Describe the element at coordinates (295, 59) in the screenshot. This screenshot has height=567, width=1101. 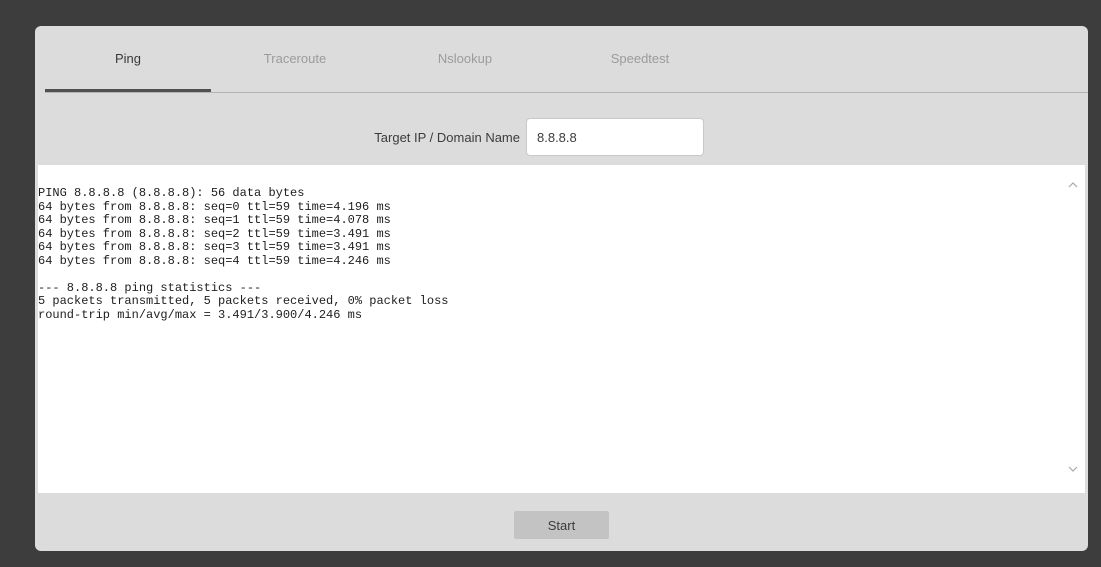
I see `tab-traceroute: Traceroute` at that location.